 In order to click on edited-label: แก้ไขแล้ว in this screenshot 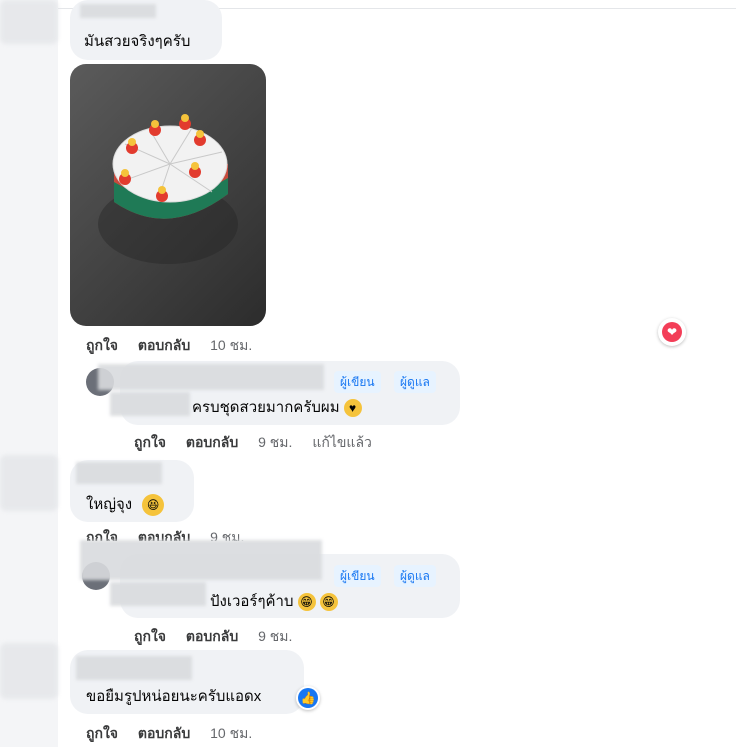, I will do `click(342, 442)`.